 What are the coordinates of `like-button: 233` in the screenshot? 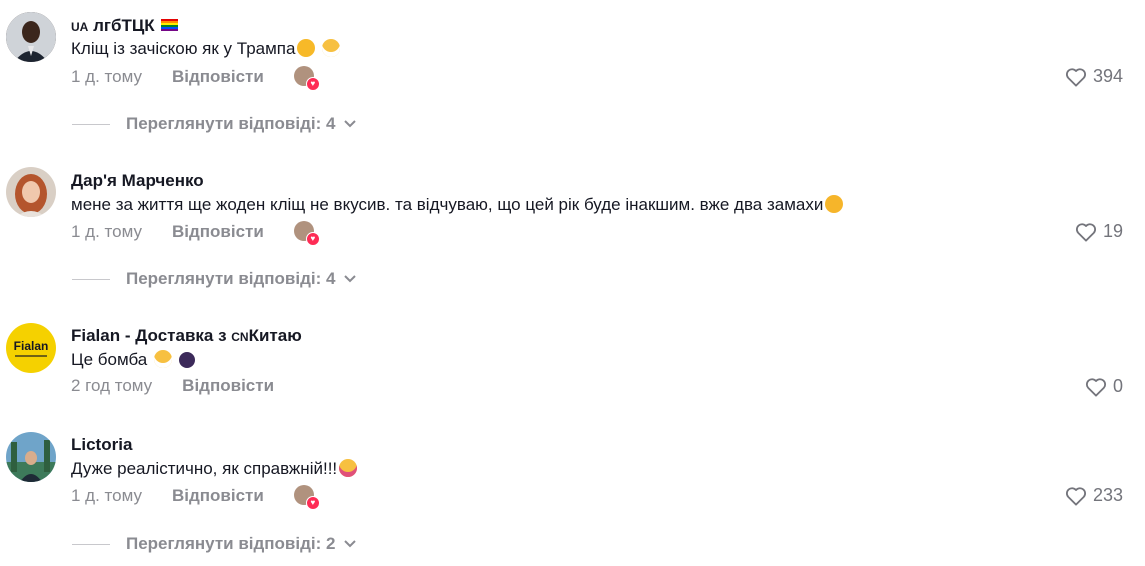 It's located at (1094, 495).